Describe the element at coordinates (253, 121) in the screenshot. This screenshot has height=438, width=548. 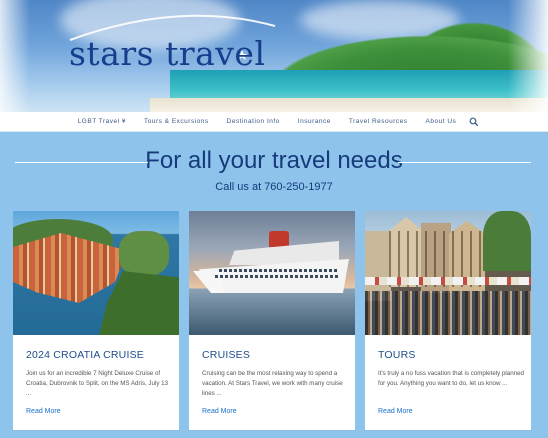
I see `nav-item-destination-info: Destination Info` at that location.